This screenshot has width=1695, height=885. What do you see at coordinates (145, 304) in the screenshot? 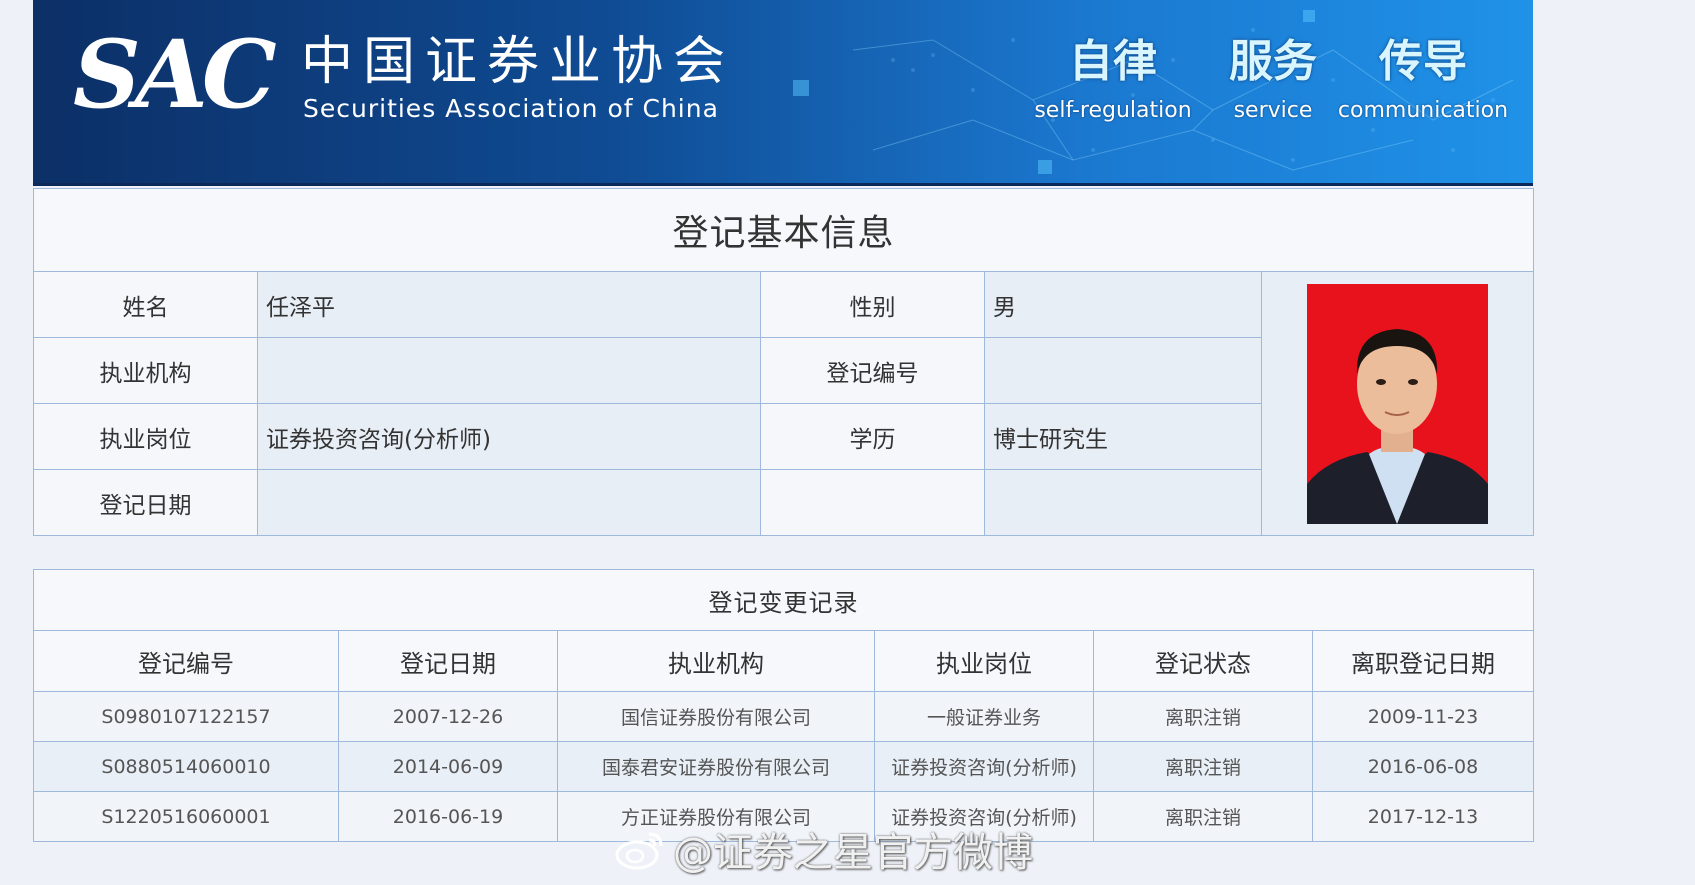
I see `label-name: 姓名` at bounding box center [145, 304].